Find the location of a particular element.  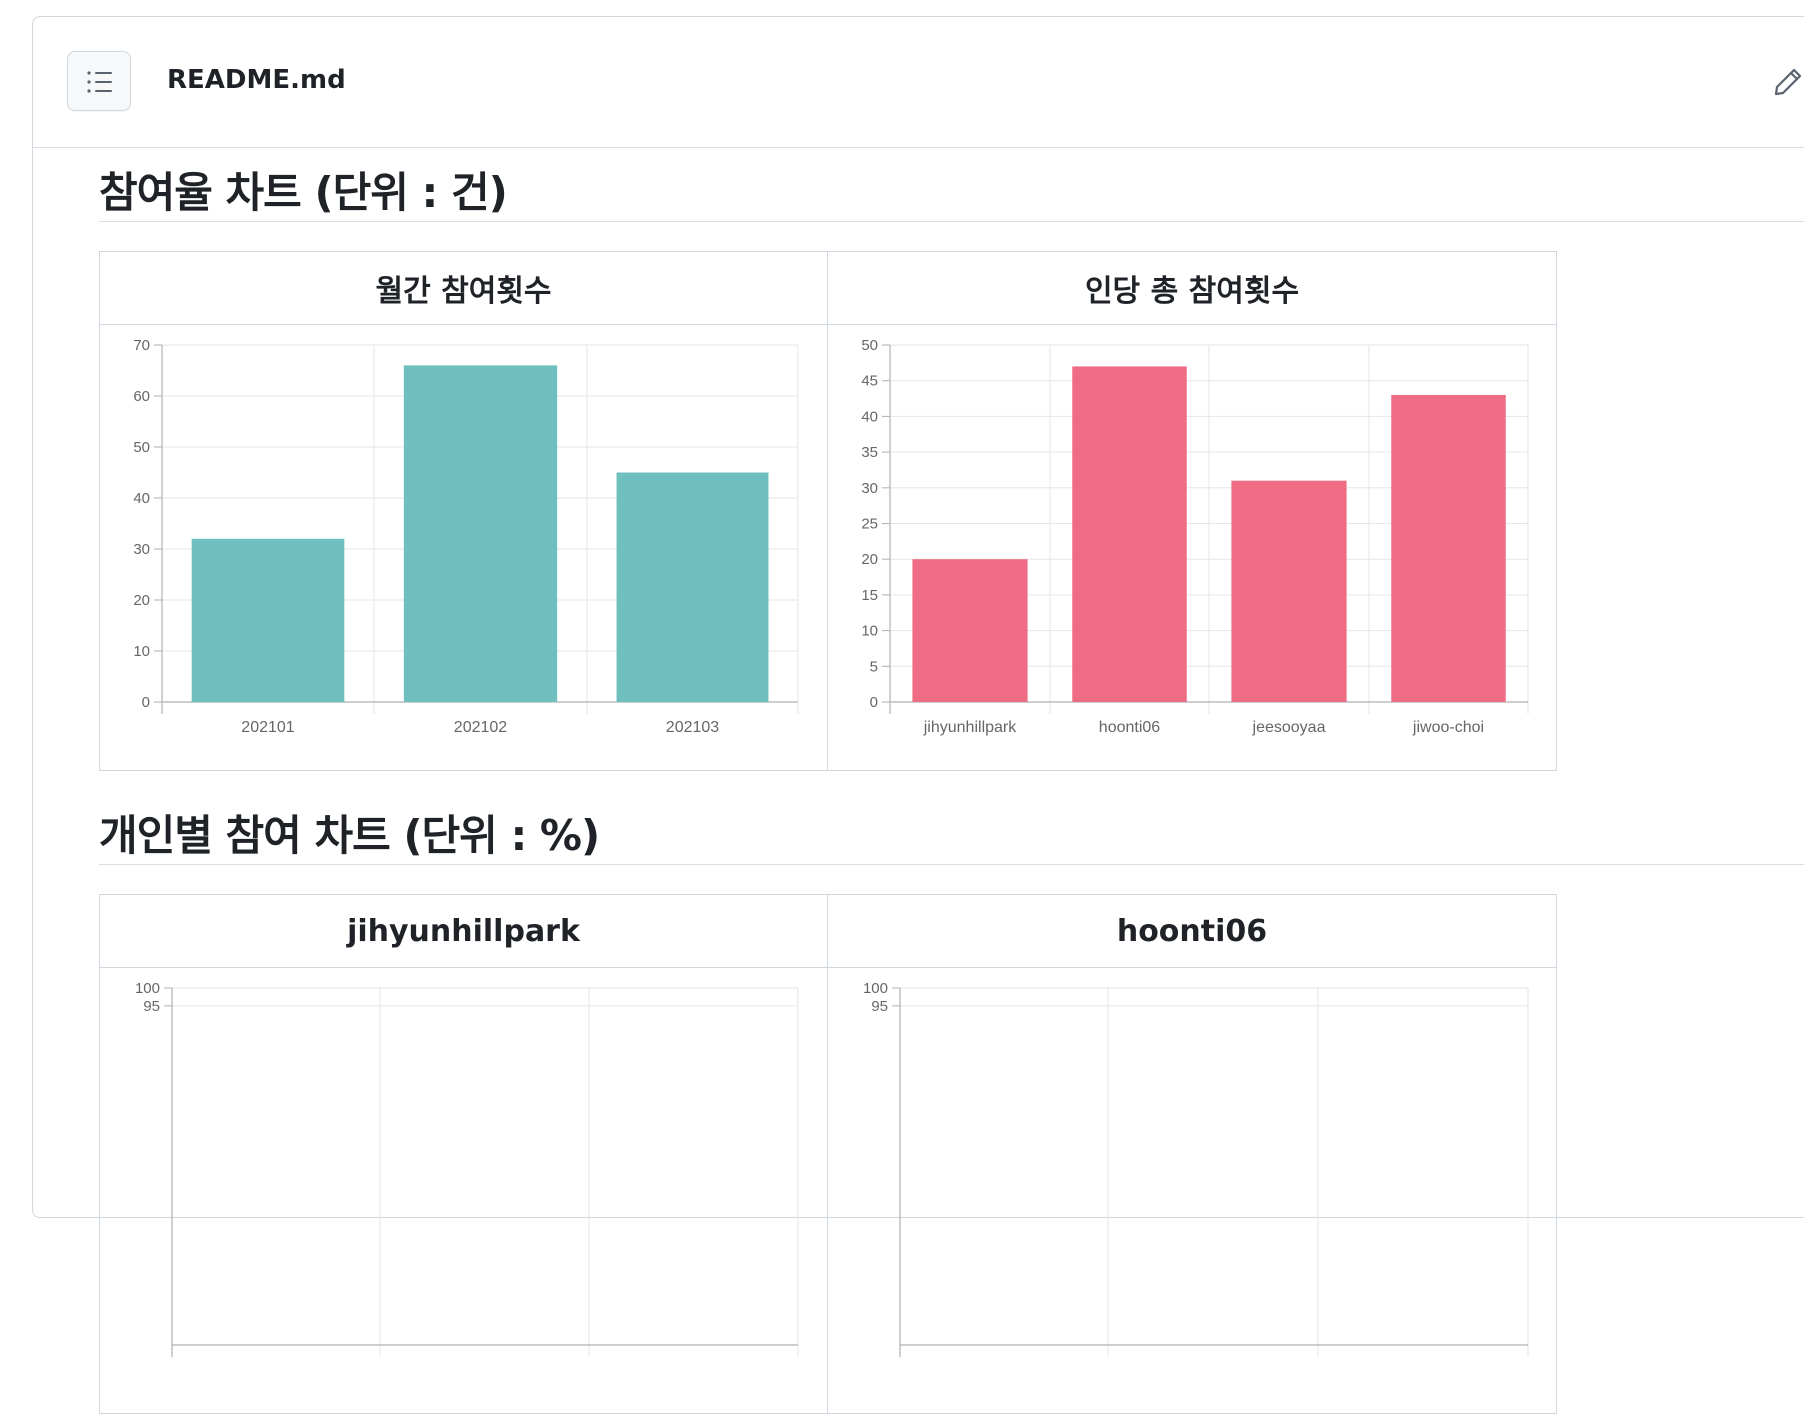

list-unordered-icon is located at coordinates (99, 82).